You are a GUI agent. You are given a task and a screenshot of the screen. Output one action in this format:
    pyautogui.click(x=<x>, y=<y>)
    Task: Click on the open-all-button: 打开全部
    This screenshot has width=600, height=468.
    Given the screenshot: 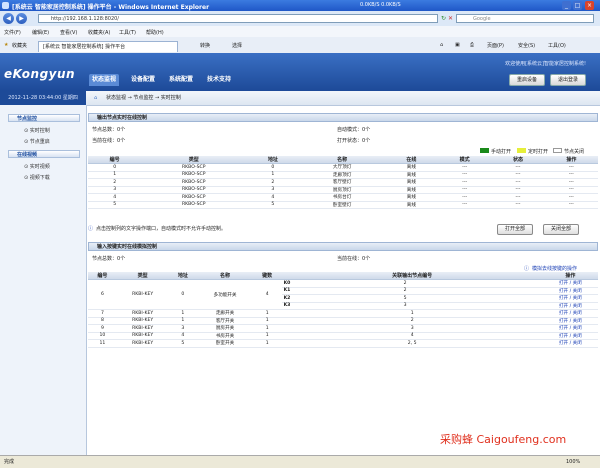 What is the action you would take?
    pyautogui.click(x=515, y=229)
    